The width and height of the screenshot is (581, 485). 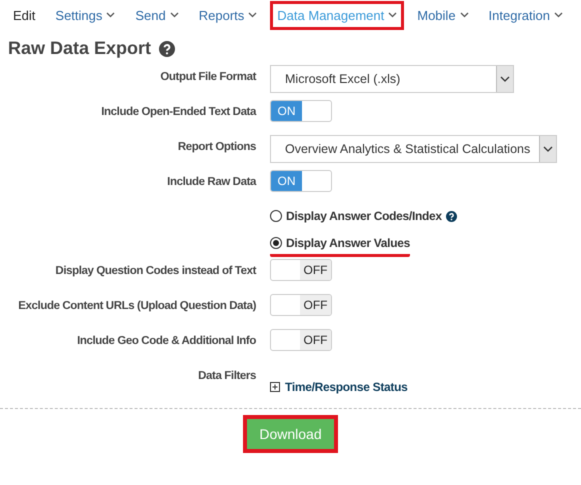 What do you see at coordinates (526, 15) in the screenshot?
I see `menu-item: Integration` at bounding box center [526, 15].